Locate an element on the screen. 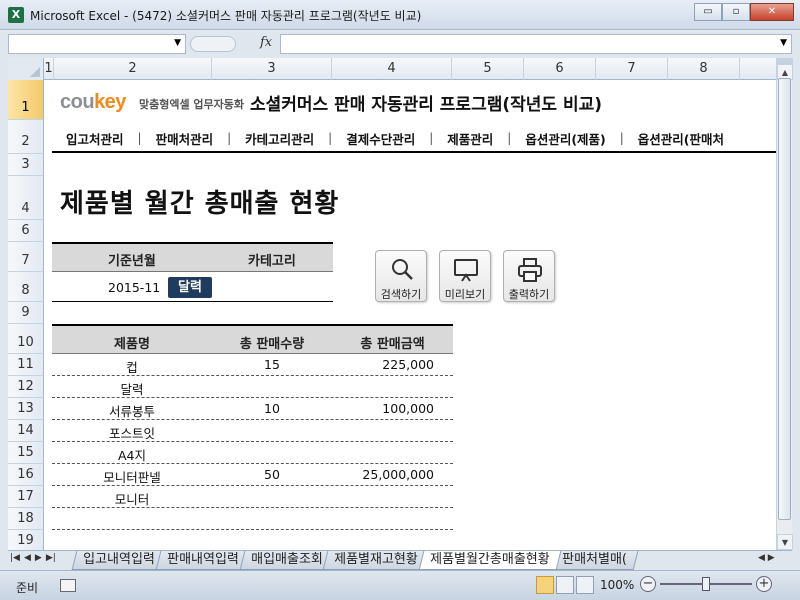 The image size is (800, 600). vertical-scrollbar: ▲ ▼ is located at coordinates (784, 304).